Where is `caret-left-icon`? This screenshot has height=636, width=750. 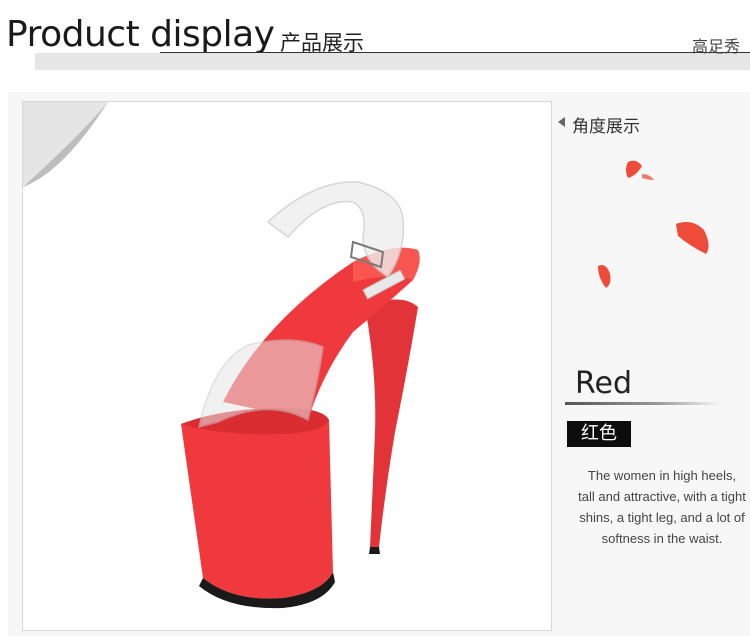 caret-left-icon is located at coordinates (561, 122).